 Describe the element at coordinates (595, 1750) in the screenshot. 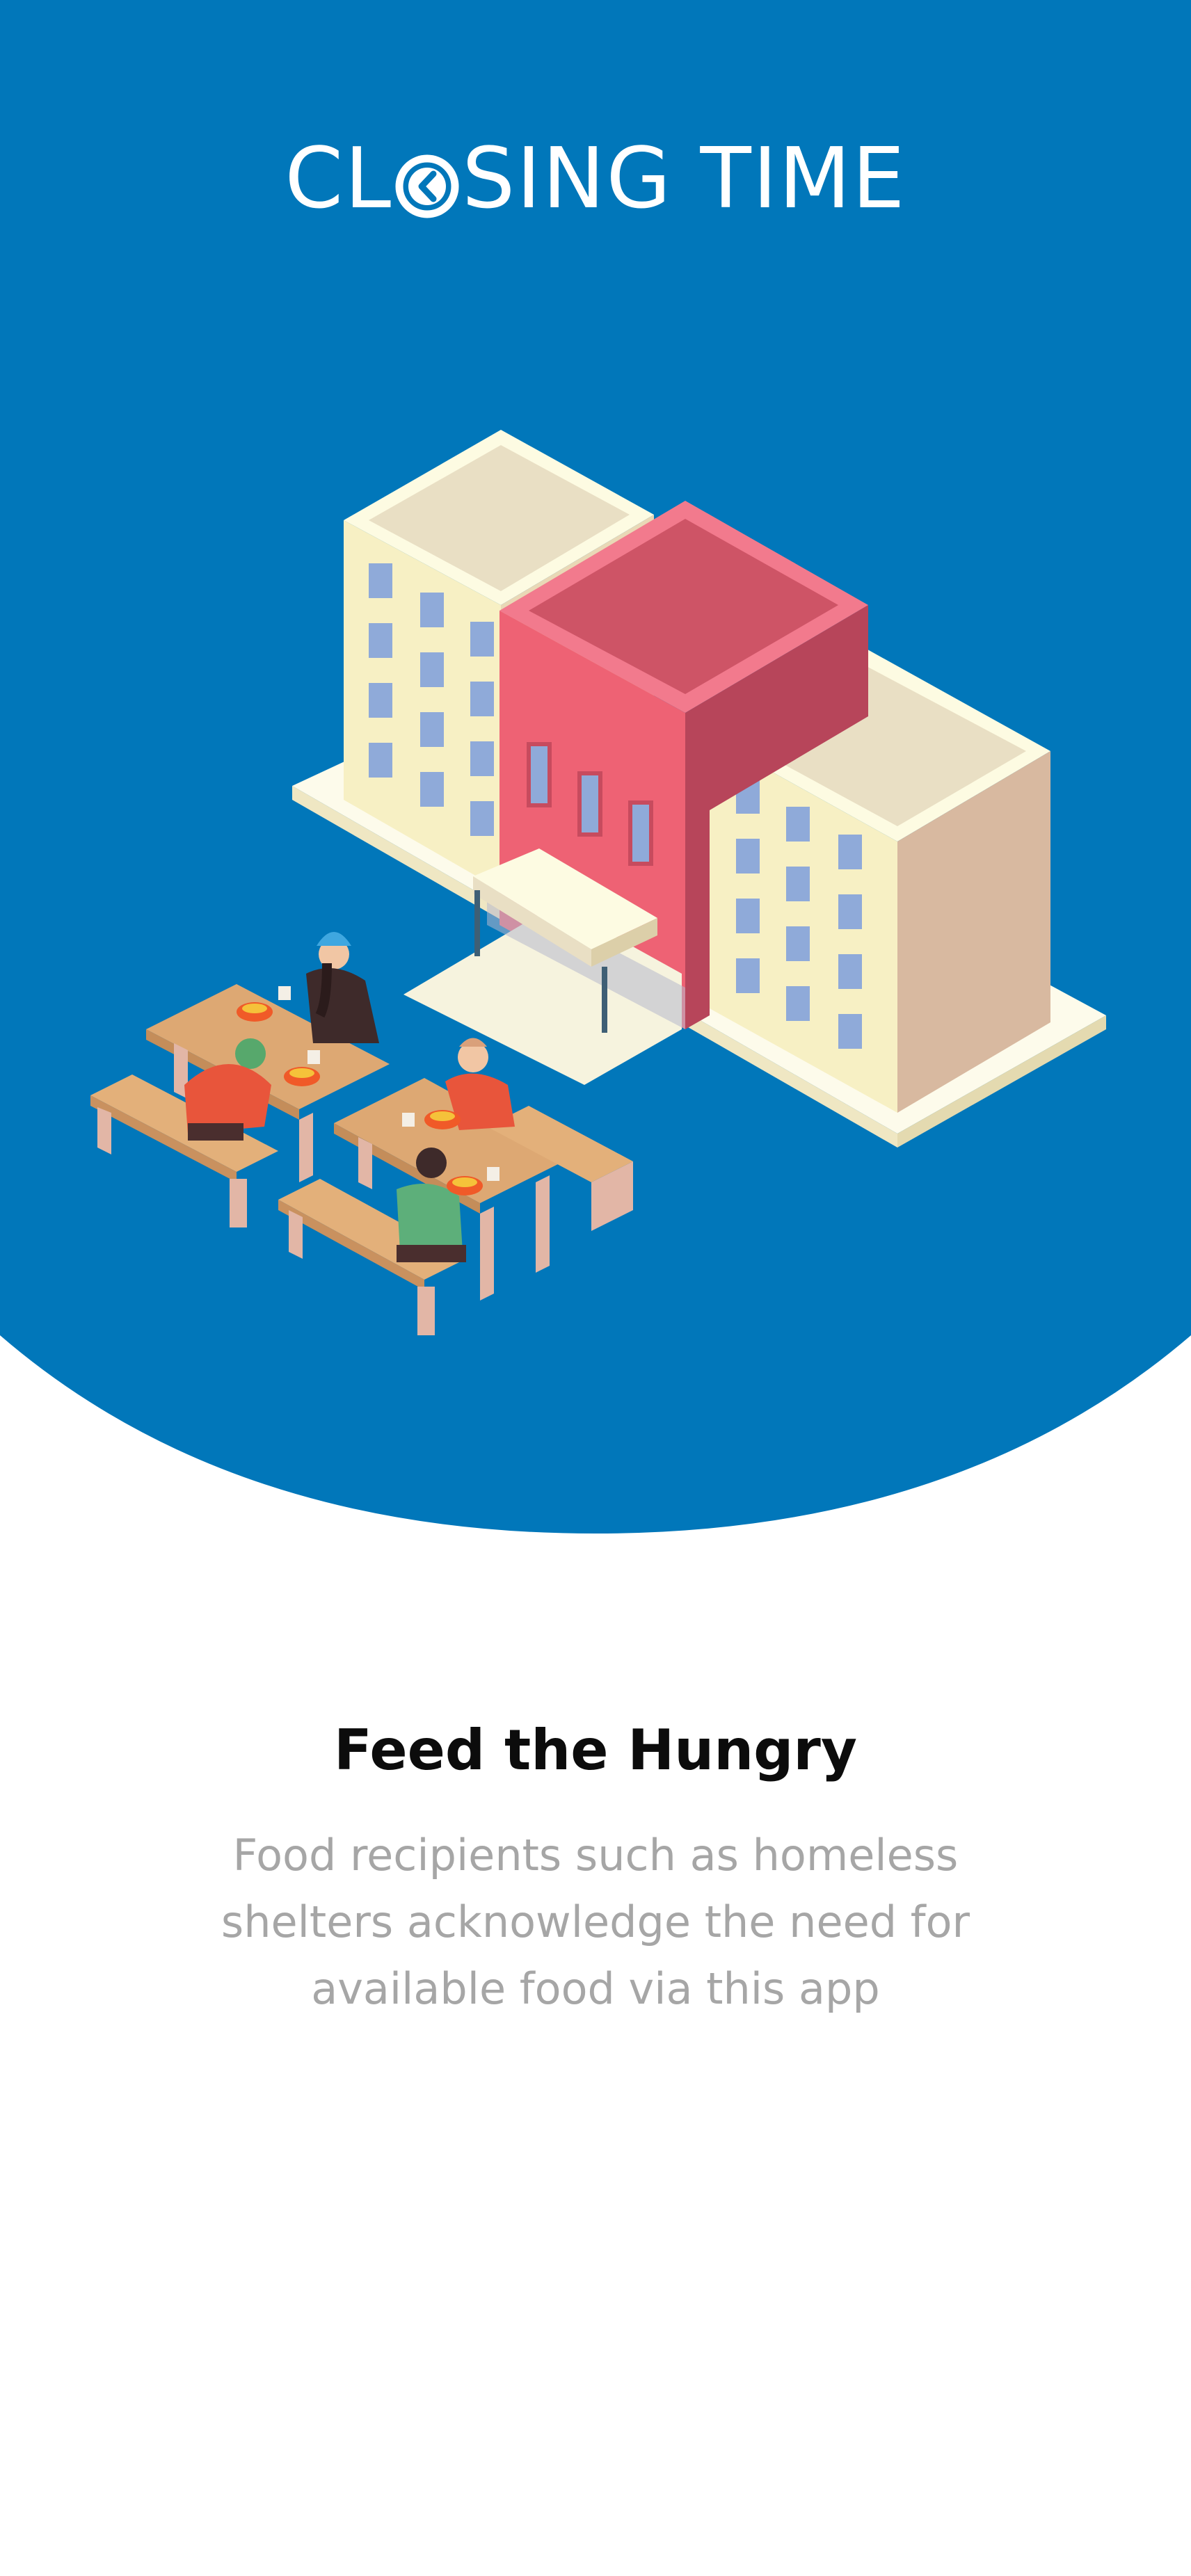

I see `onboarding-title: Feed the Hungry` at that location.